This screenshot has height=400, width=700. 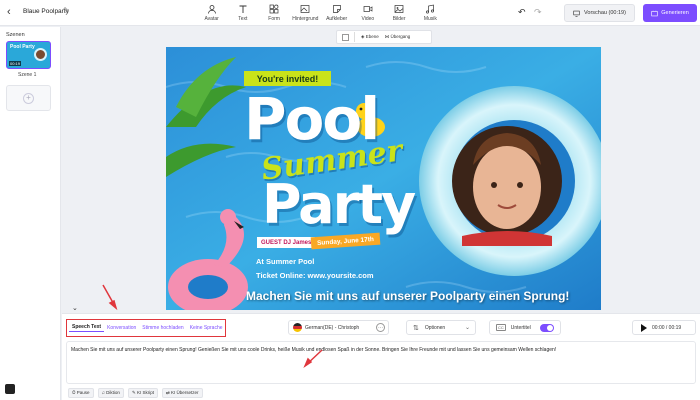 What do you see at coordinates (121, 328) in the screenshot?
I see `tab-conversation: Konversation` at bounding box center [121, 328].